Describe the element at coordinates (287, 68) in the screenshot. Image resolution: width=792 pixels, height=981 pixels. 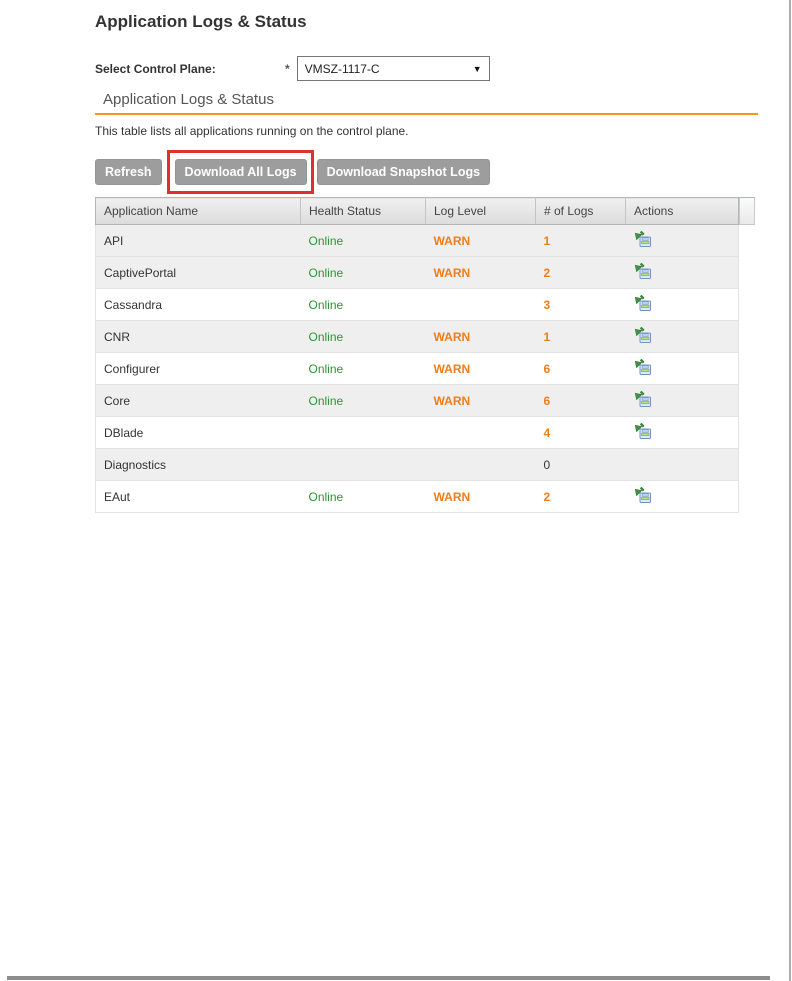
I see `required-marker: *` at that location.